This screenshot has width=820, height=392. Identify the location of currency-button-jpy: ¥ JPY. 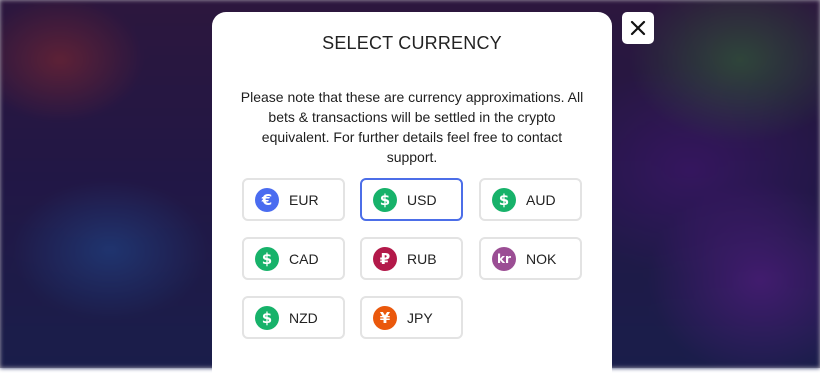
(411, 317).